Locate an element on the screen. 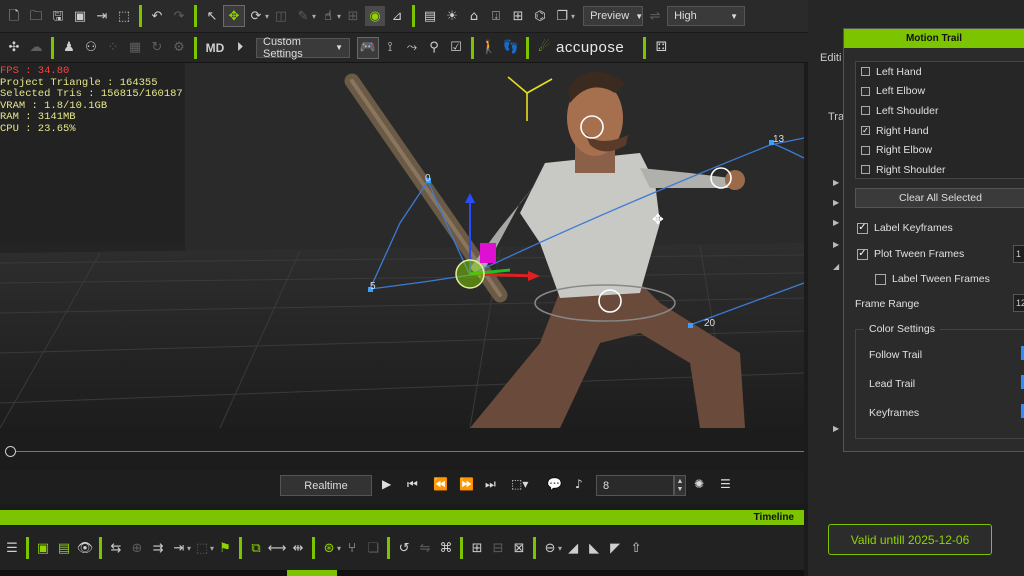 The height and width of the screenshot is (576, 1024). select-arrow-icon: ↖ is located at coordinates (212, 16).